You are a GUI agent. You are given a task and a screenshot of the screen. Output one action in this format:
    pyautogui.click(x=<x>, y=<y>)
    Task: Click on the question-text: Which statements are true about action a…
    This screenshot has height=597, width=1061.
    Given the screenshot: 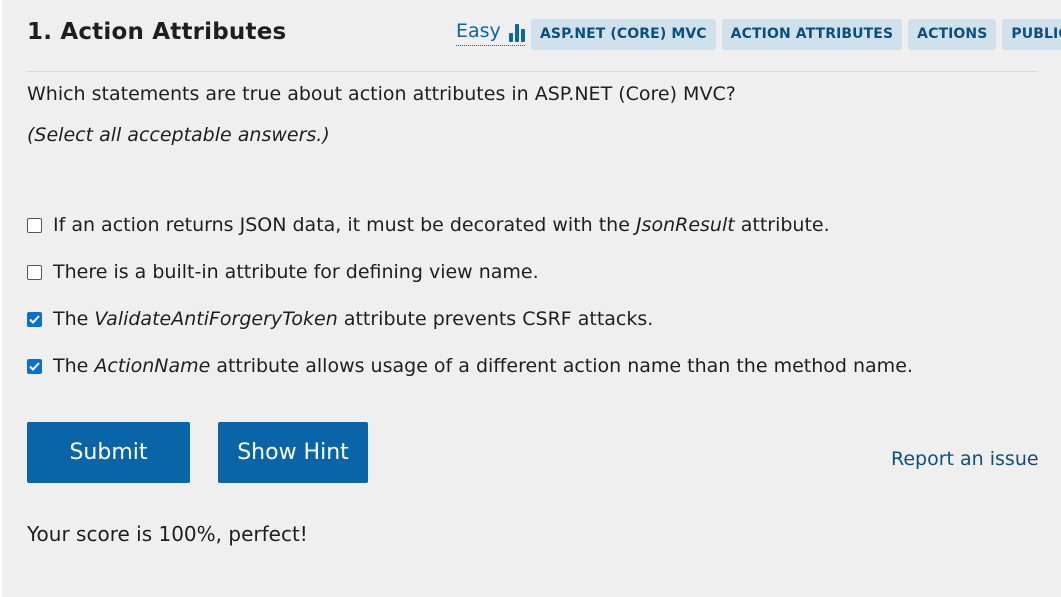 What is the action you would take?
    pyautogui.click(x=381, y=94)
    